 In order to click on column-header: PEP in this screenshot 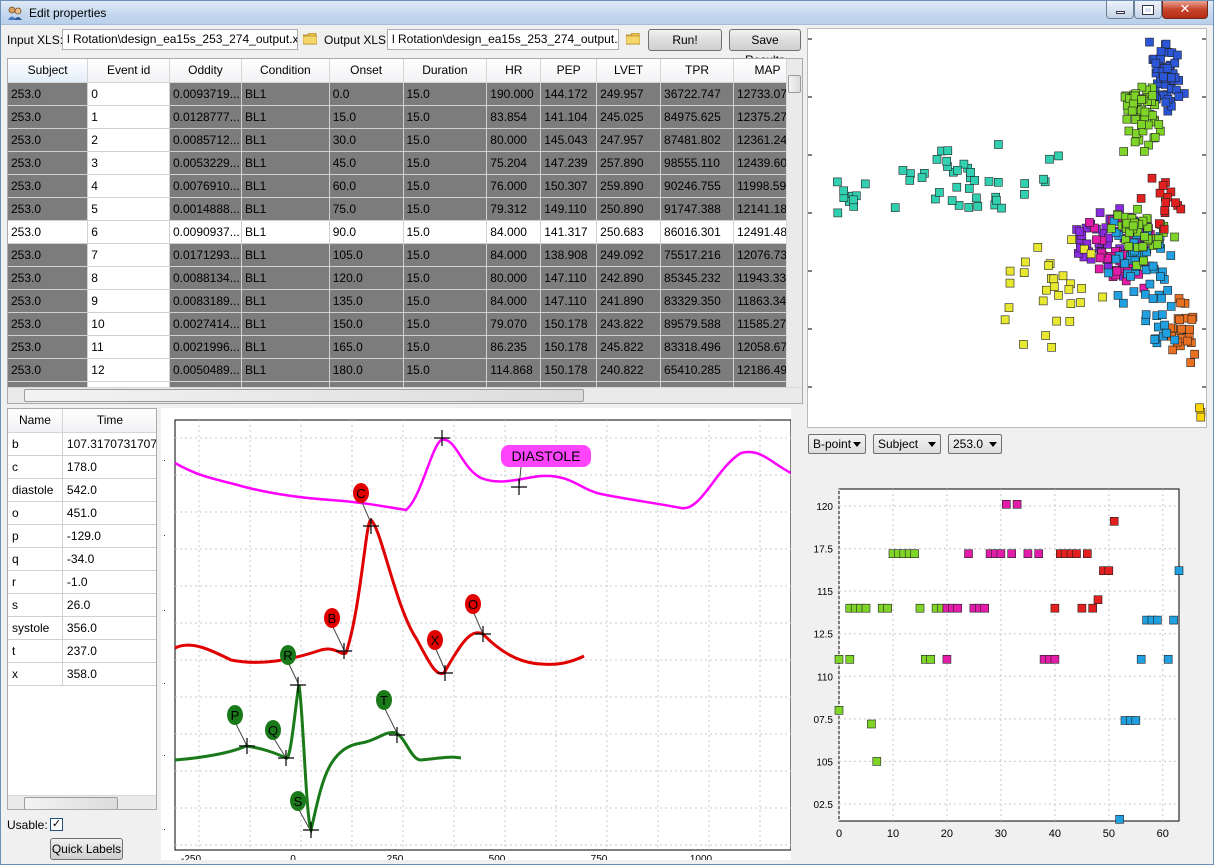, I will do `click(569, 71)`.